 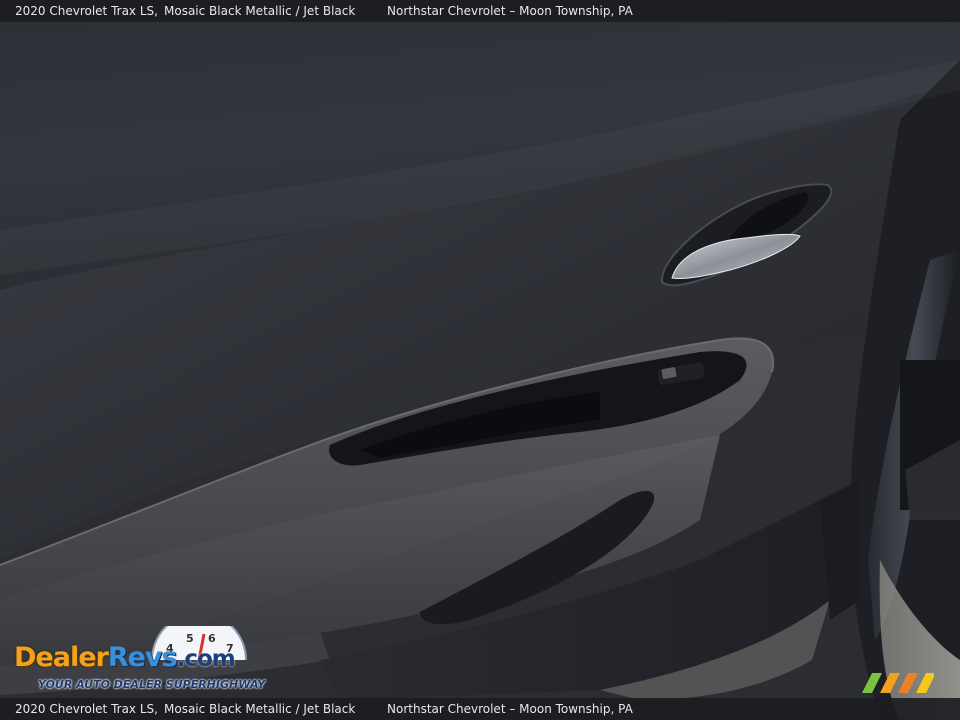 I want to click on brand-stripes-icon, so click(x=898, y=683).